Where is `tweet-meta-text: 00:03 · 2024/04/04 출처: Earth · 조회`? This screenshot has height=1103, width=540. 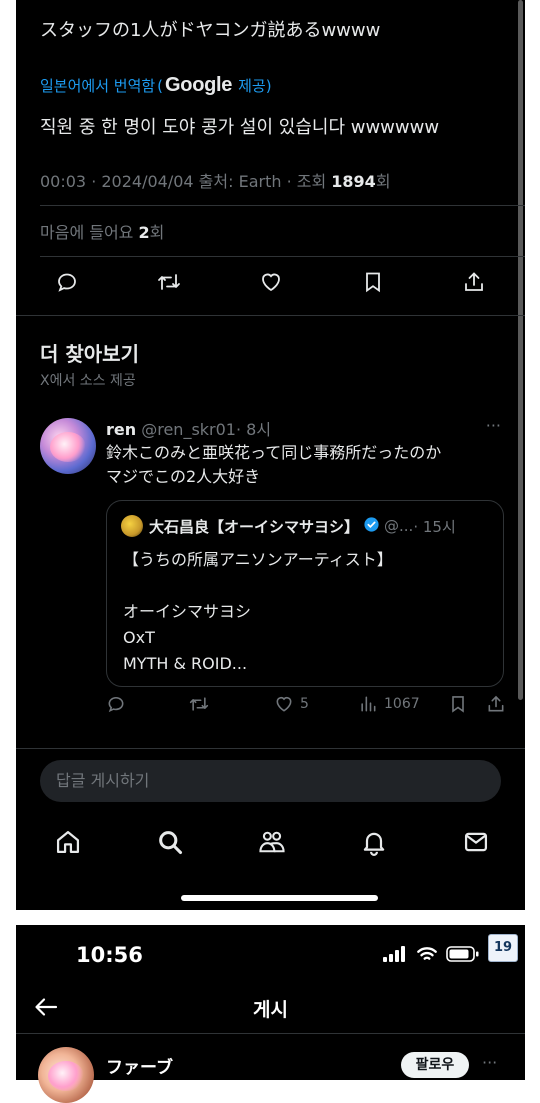 tweet-meta-text: 00:03 · 2024/04/04 출처: Earth · 조회 is located at coordinates (186, 181).